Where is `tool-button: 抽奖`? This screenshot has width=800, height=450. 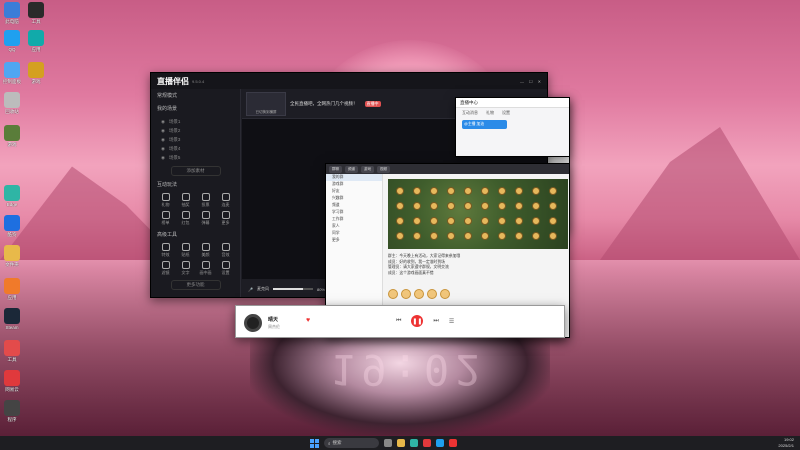
tool-button: 抽奖 is located at coordinates (185, 200).